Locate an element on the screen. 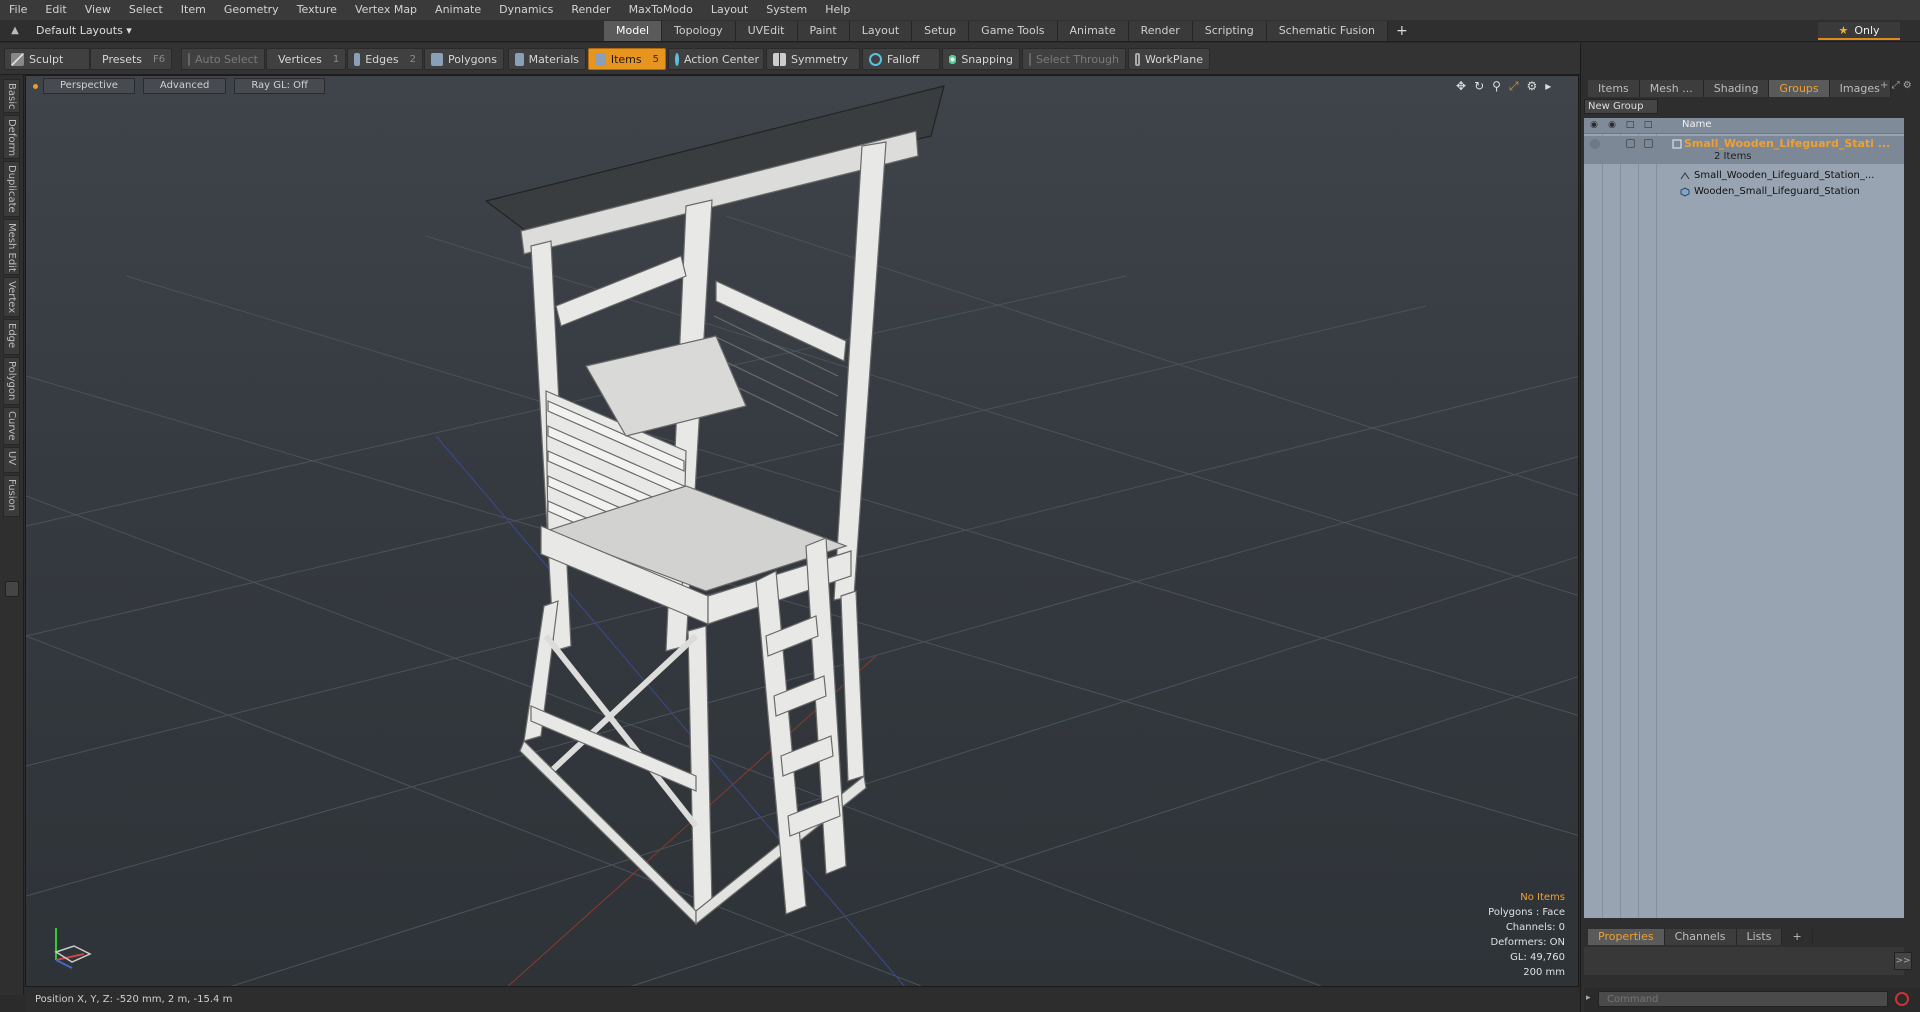 The width and height of the screenshot is (1920, 1012). list-item-name: Wooden_Small_Lifeguard_Station is located at coordinates (1777, 191).